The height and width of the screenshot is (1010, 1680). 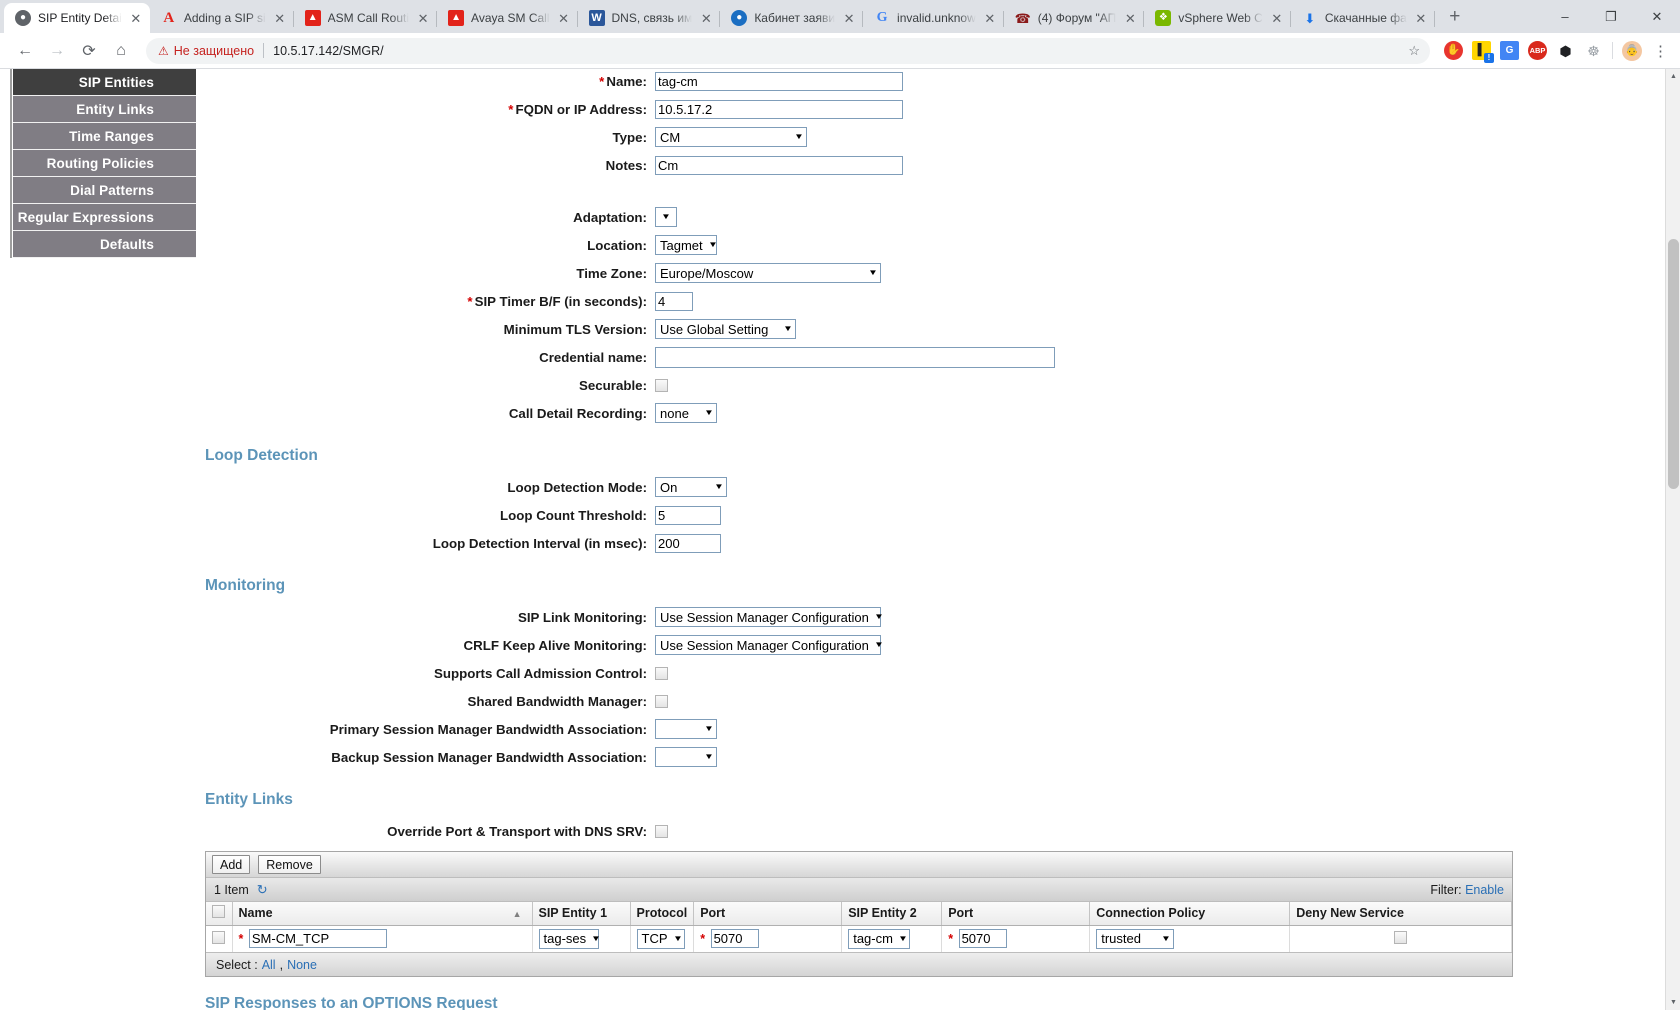 What do you see at coordinates (769, 617) in the screenshot?
I see `sip-link-monitoring-select: Use Session Manager Configuration ▼` at bounding box center [769, 617].